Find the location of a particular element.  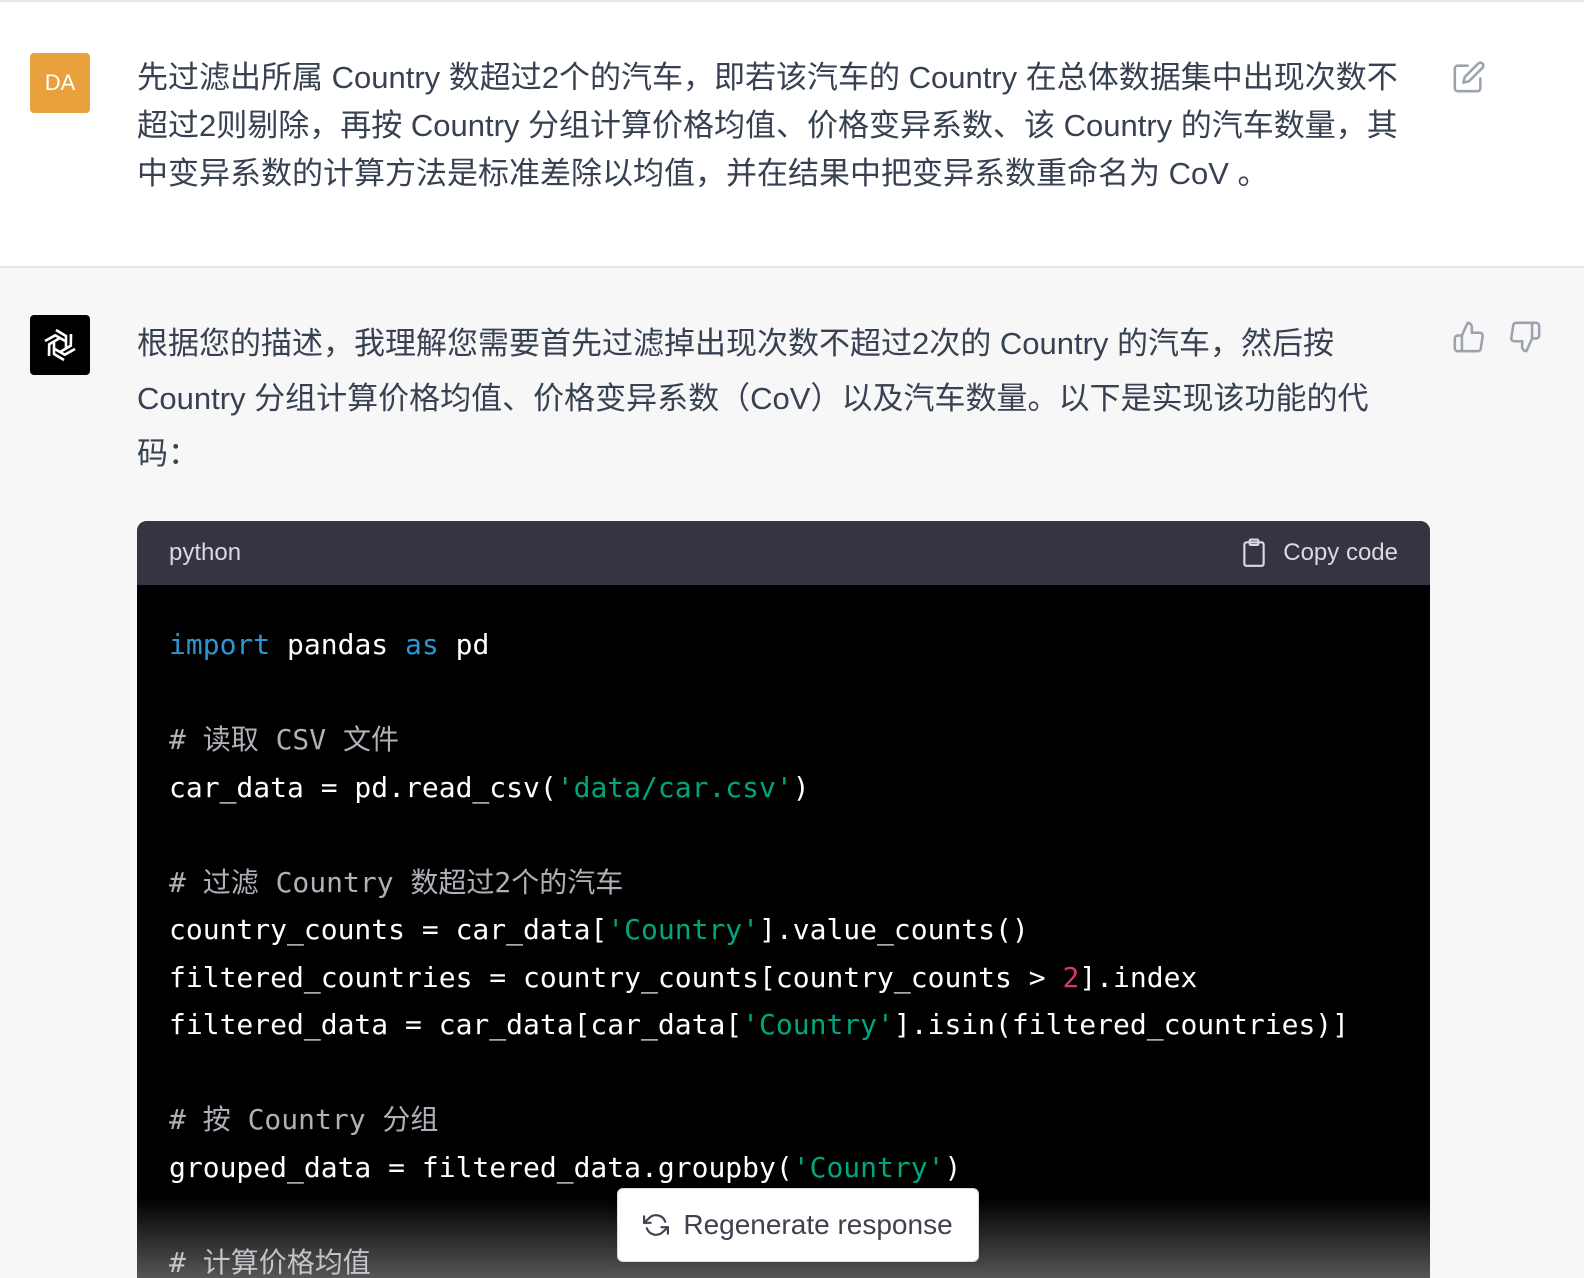

thumb-up-icon is located at coordinates (1469, 337).